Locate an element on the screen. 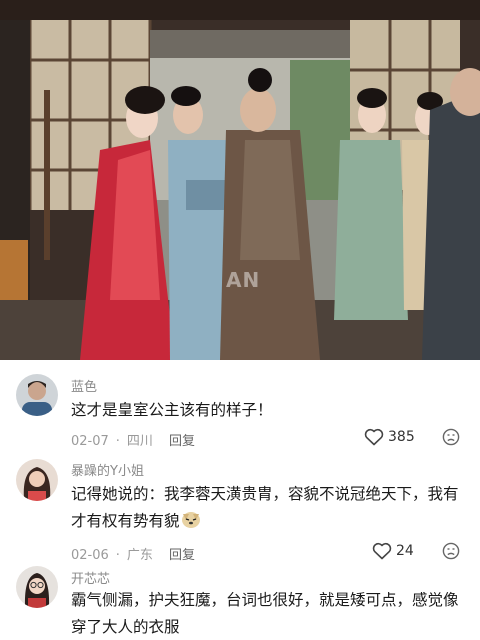 Image resolution: width=480 pixels, height=640 pixels. comment-text: 记得她说的：我李蓉天潢贵胄，容貌不说冠绝天下，我有才有权有势有貌 is located at coordinates (271, 508).